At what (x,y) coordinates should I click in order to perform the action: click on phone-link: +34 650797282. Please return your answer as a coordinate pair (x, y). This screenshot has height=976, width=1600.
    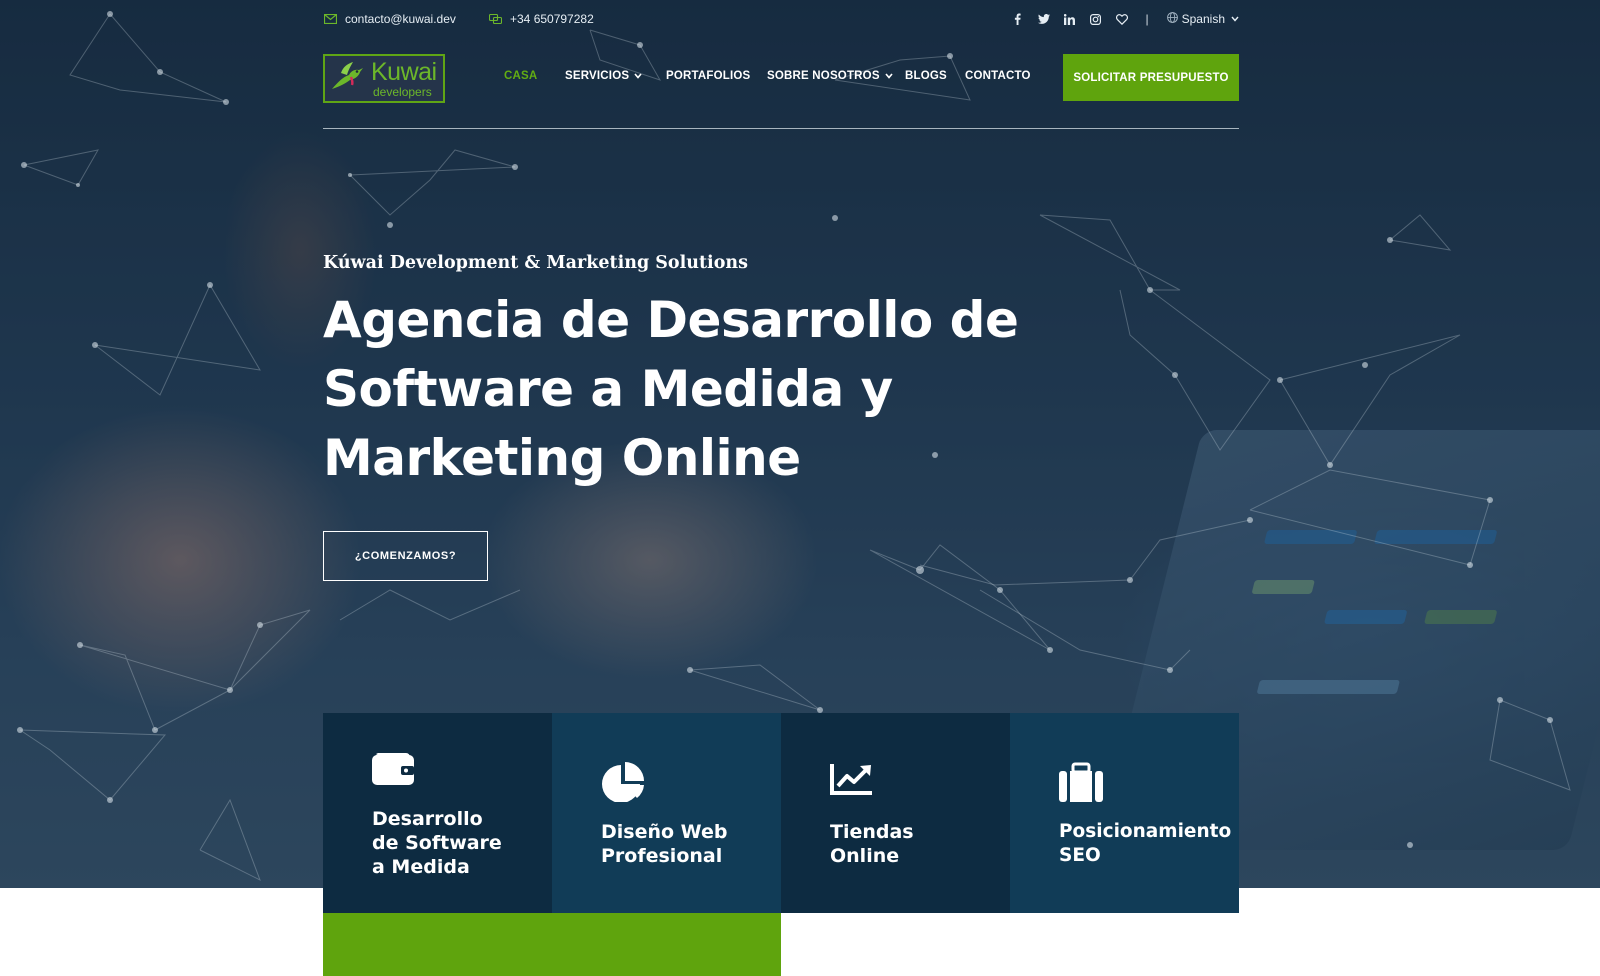
    Looking at the image, I should click on (541, 19).